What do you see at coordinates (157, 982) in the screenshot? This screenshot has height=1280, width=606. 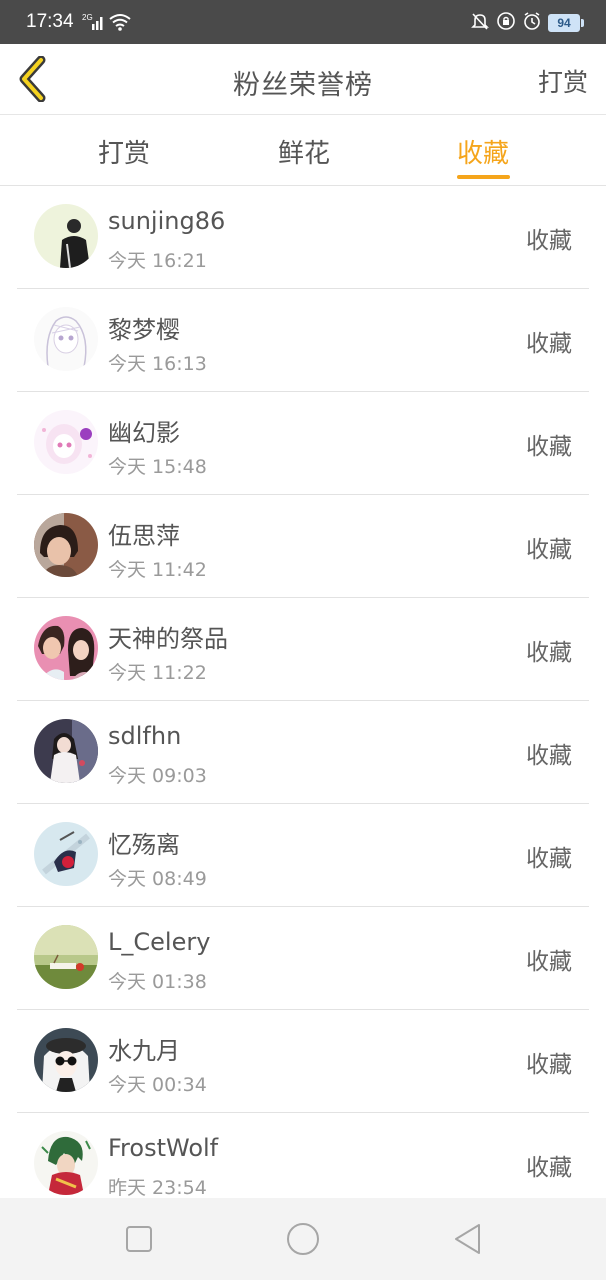 I see `fan-time: 今天 01:38` at bounding box center [157, 982].